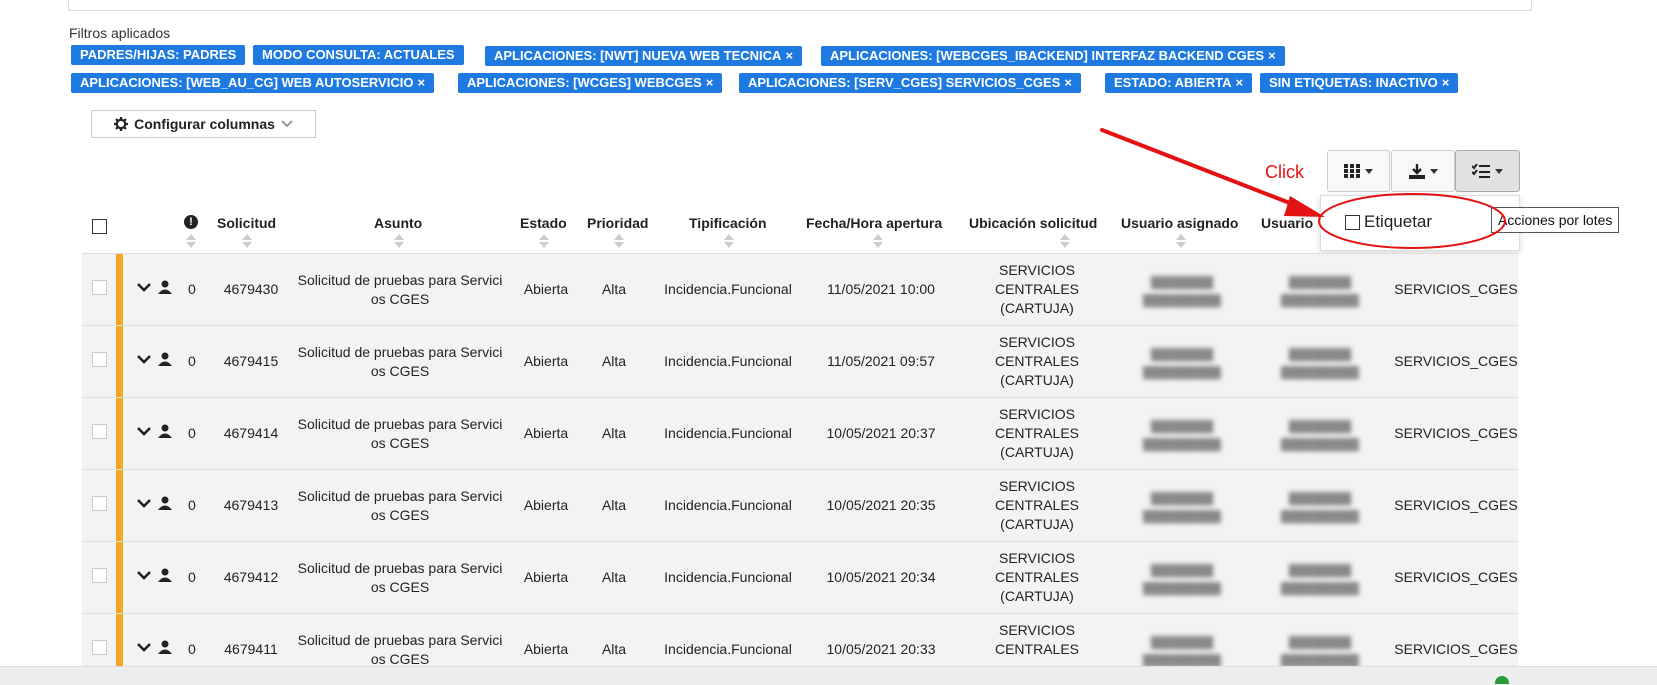 This screenshot has height=685, width=1657. Describe the element at coordinates (203, 124) in the screenshot. I see `configure-columns-button: Configurar columnas` at that location.